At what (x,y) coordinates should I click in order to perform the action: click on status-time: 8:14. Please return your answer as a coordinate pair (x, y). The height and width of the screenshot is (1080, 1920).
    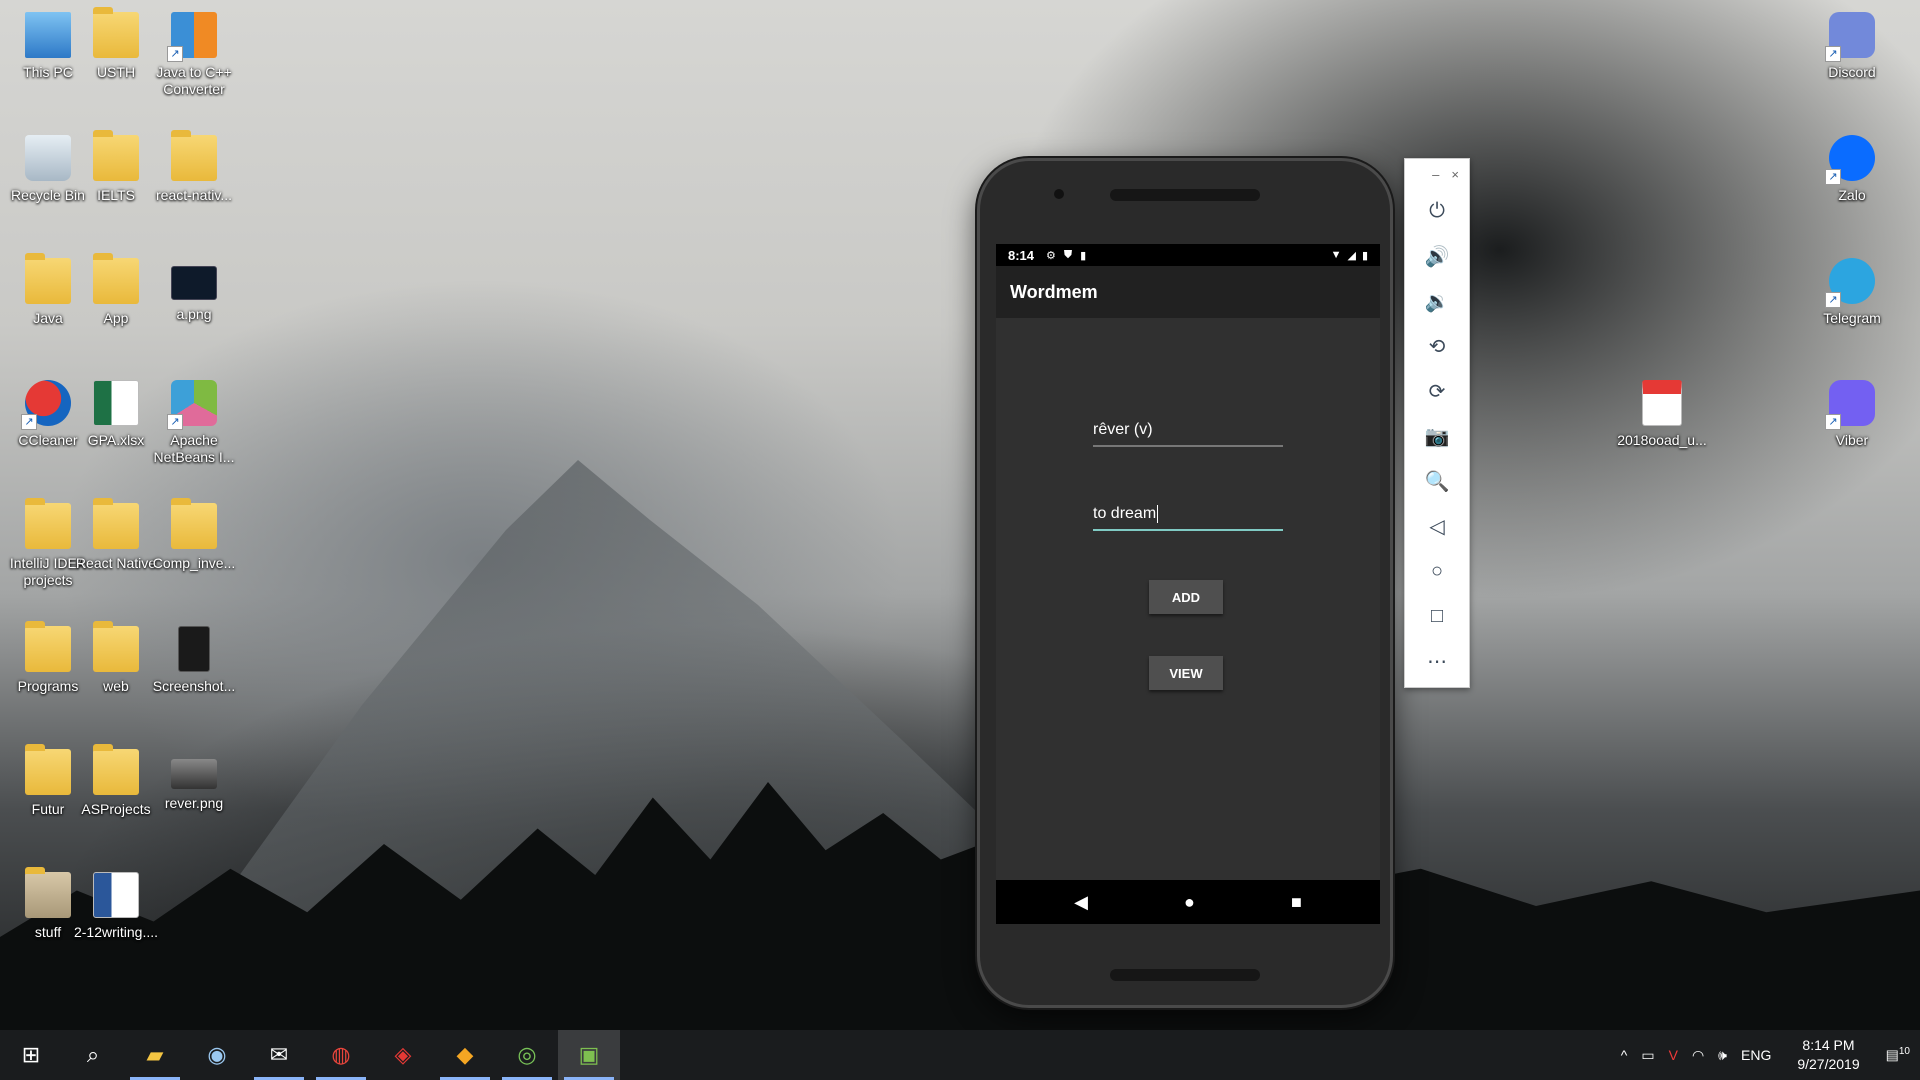
    Looking at the image, I should click on (1021, 255).